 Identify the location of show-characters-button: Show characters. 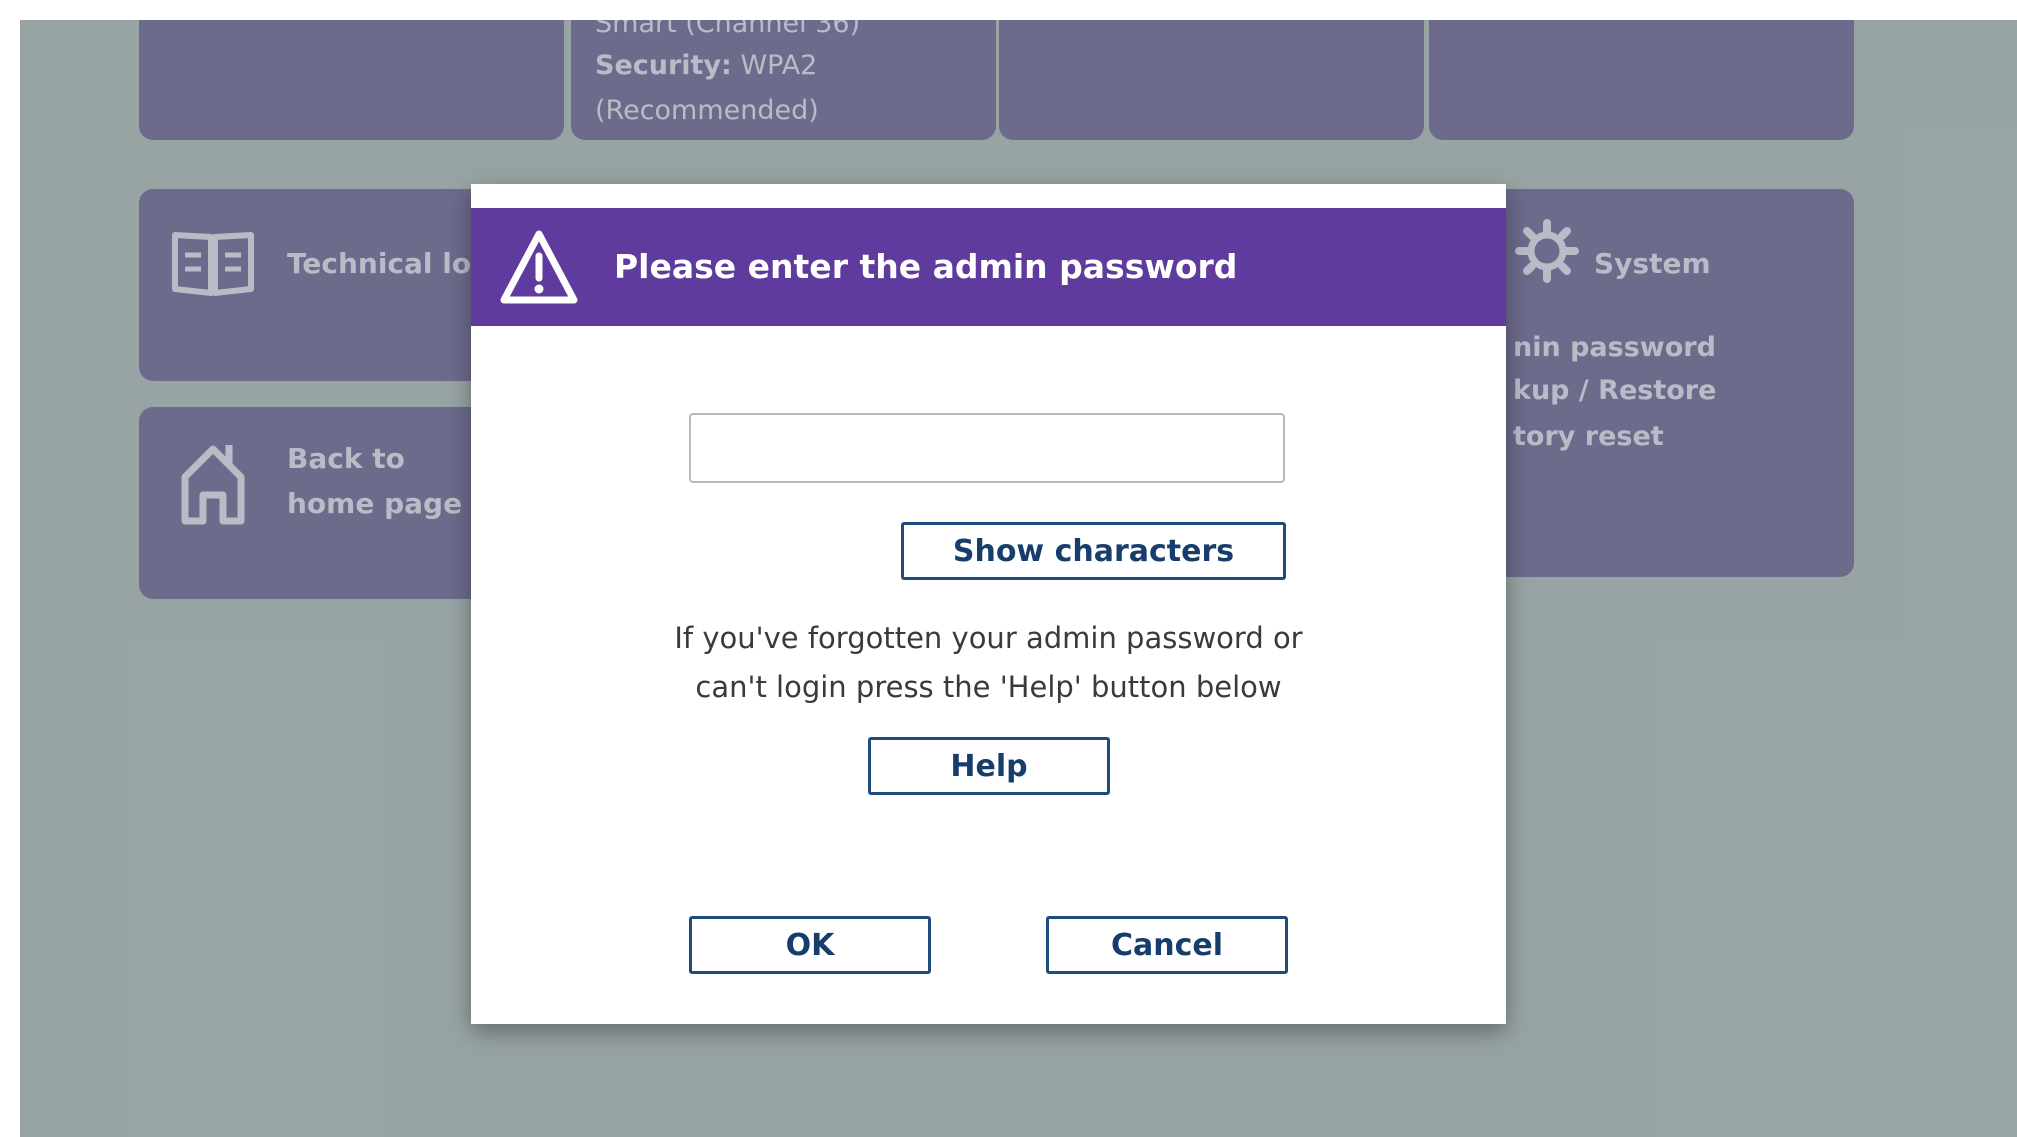
(1093, 551).